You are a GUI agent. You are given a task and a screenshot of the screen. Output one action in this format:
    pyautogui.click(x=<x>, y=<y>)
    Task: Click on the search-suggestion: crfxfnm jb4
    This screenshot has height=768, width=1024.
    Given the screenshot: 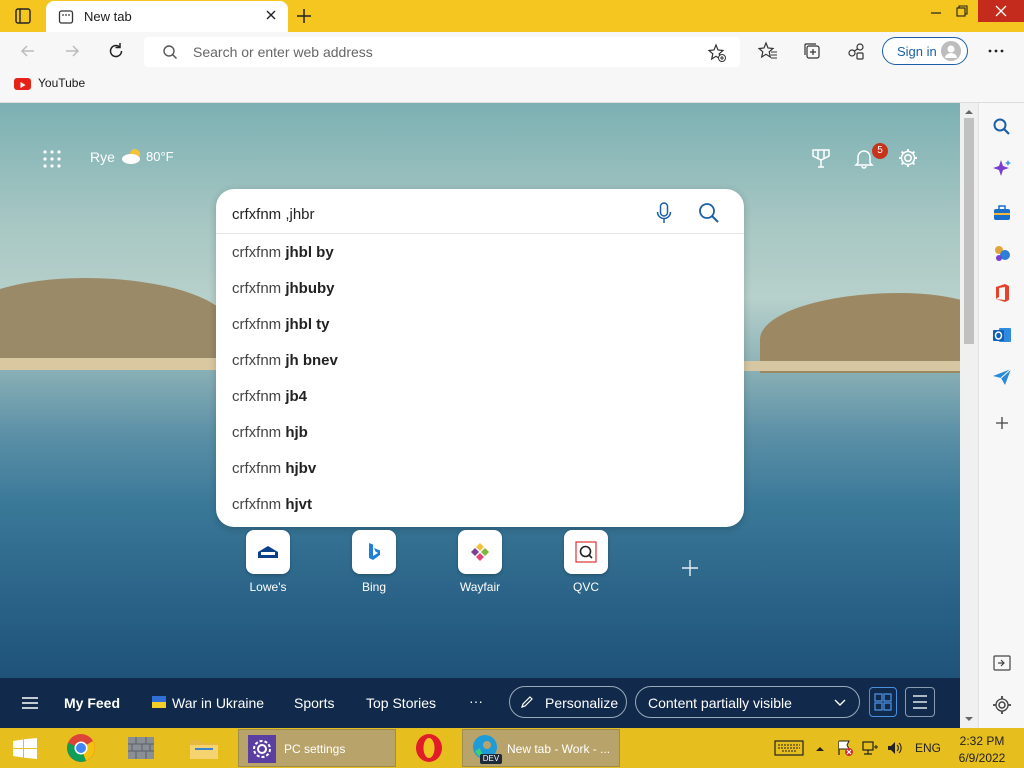 What is the action you would take?
    pyautogui.click(x=480, y=397)
    